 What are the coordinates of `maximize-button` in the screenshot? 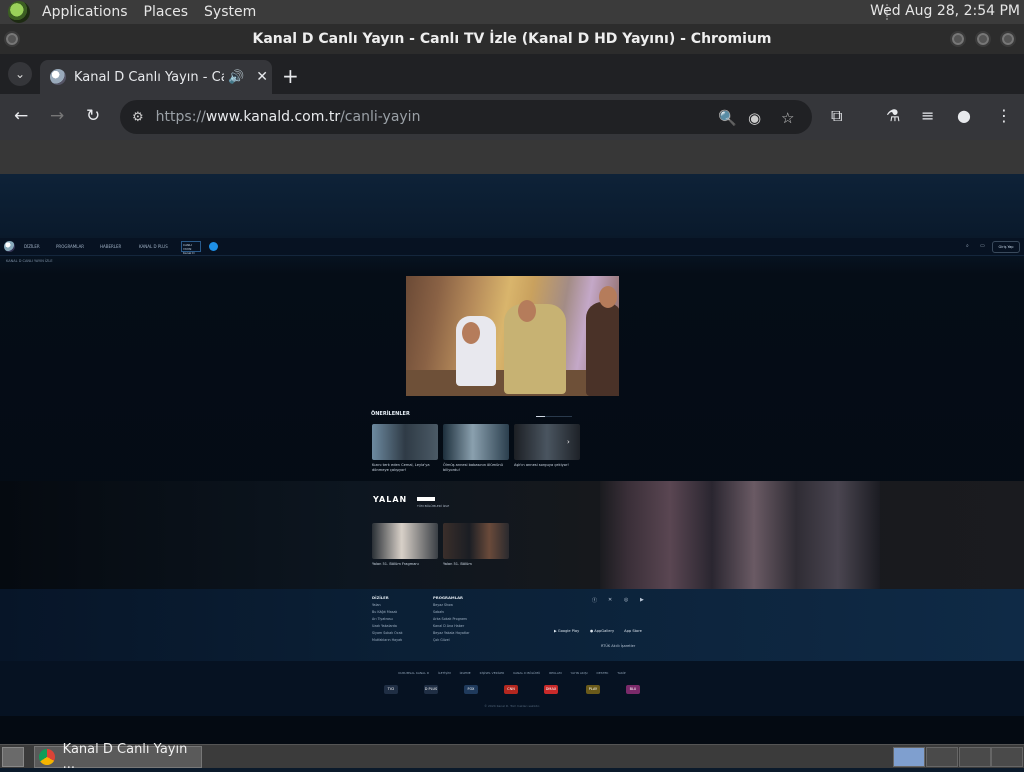 It's located at (983, 39).